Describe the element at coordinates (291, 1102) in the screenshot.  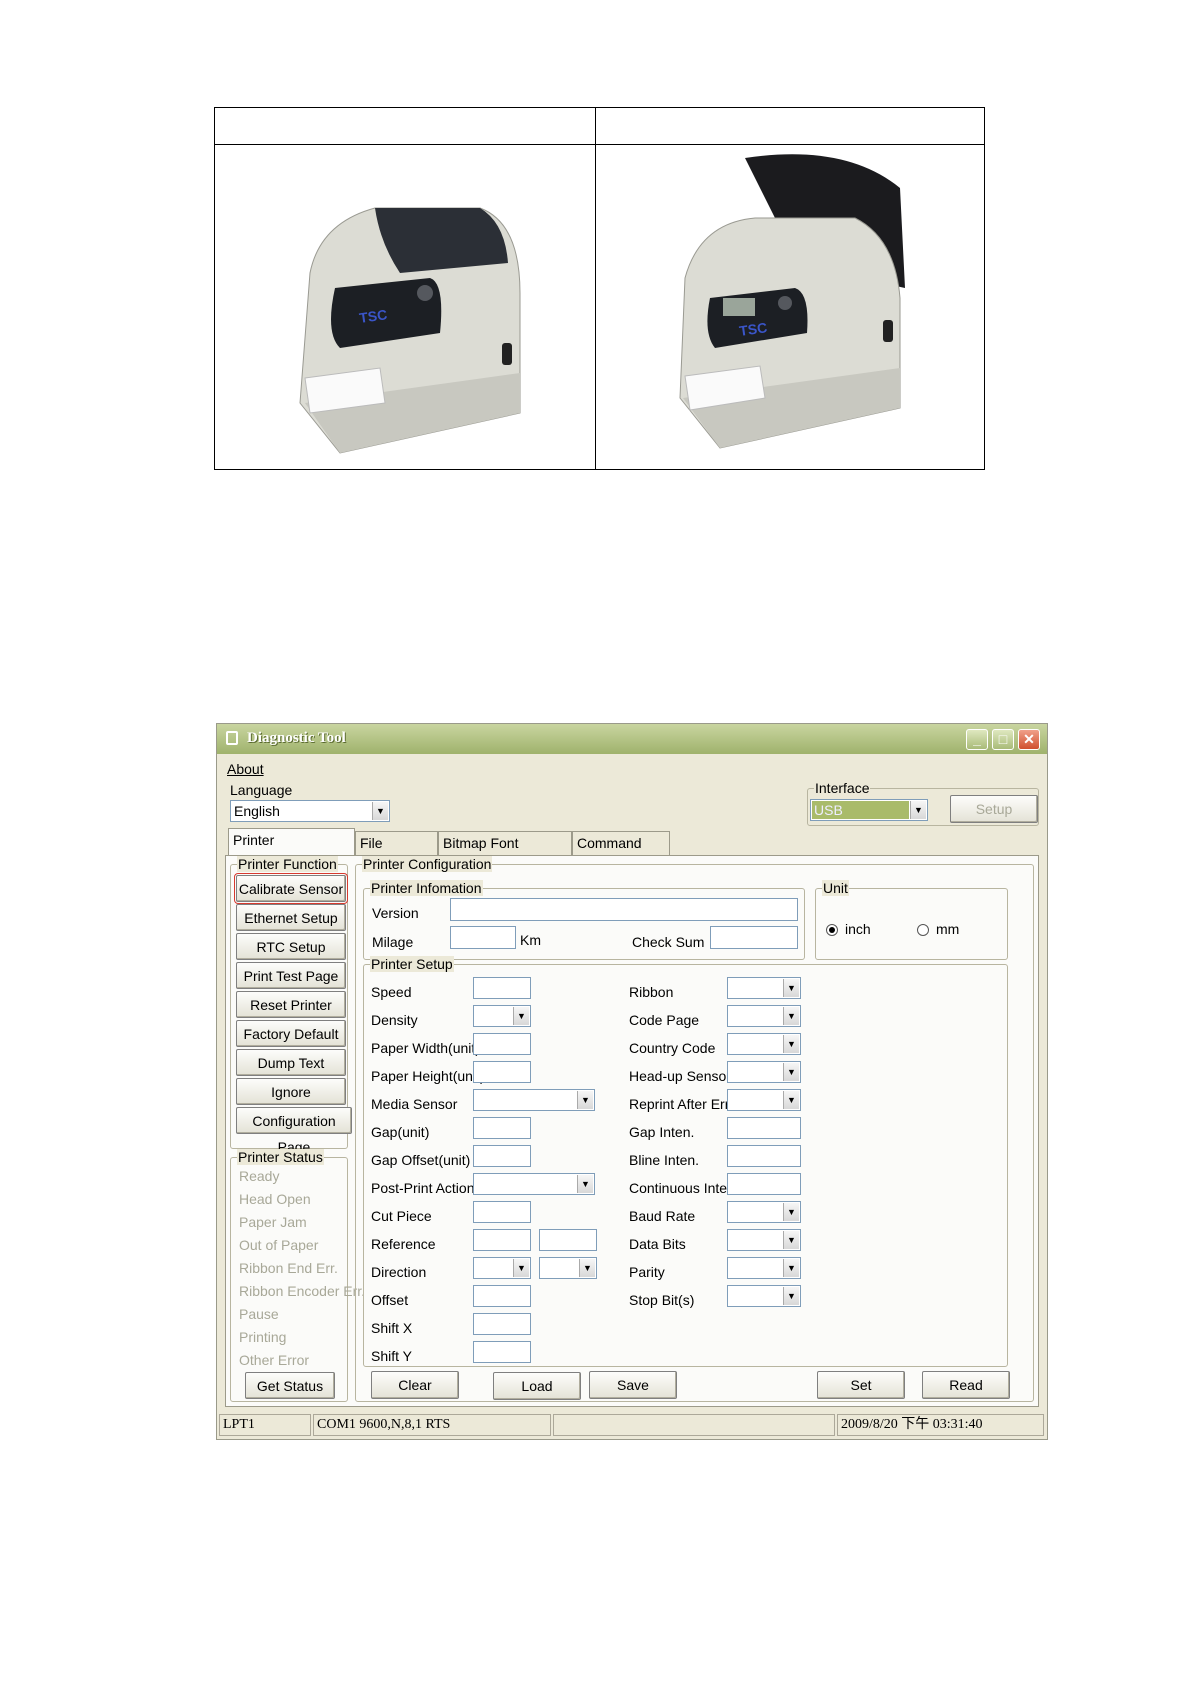
I see `ignore-auto-bas-button: Ignore AUTO.BAS` at that location.